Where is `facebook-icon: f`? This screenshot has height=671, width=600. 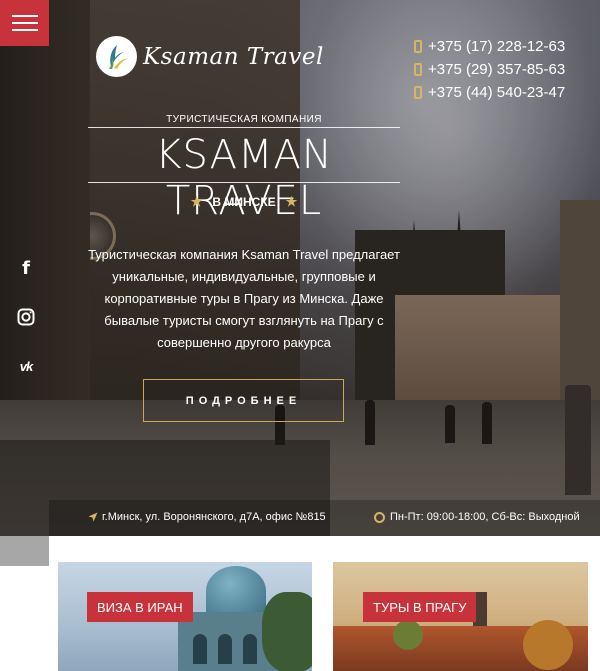
facebook-icon: f is located at coordinates (26, 268).